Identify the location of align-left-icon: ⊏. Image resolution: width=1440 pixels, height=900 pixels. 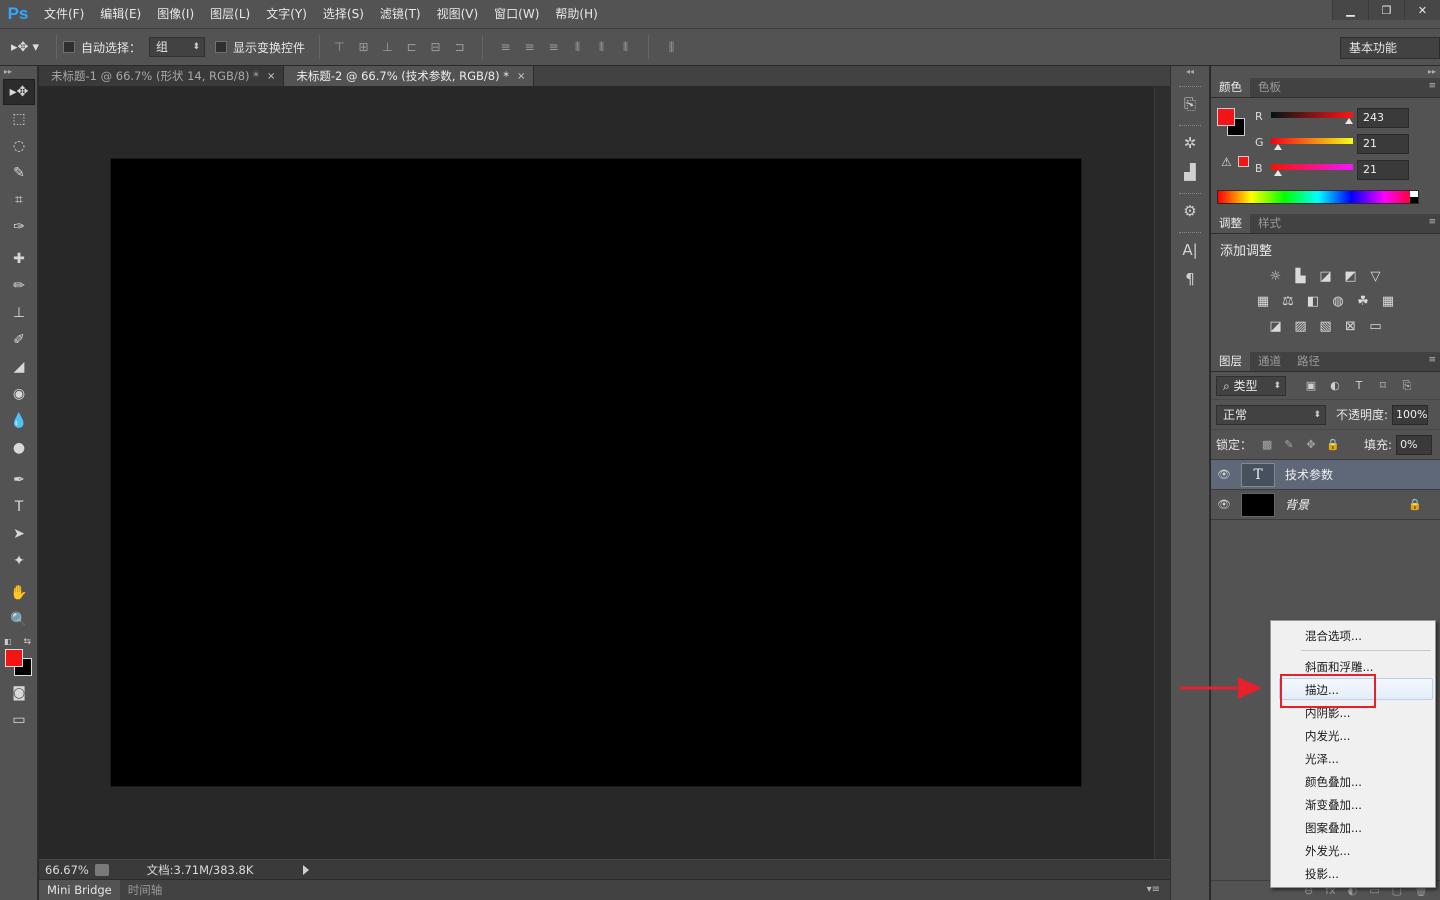
(411, 47).